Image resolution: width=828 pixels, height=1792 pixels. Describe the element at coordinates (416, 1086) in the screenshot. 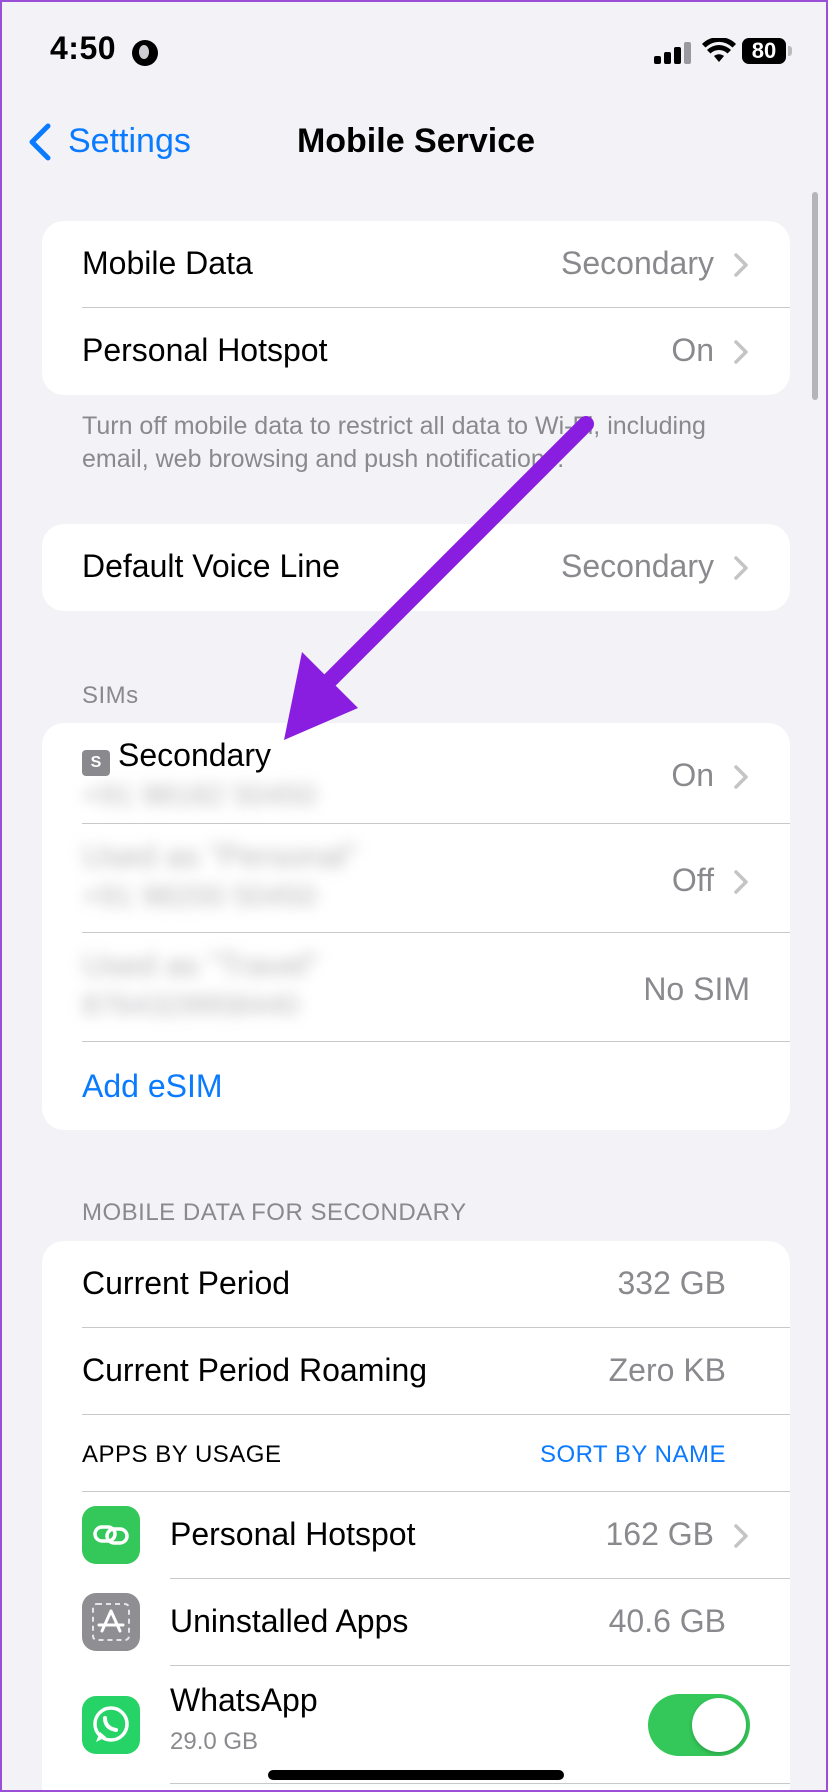

I see `add-esim-row: Add eSIM` at that location.